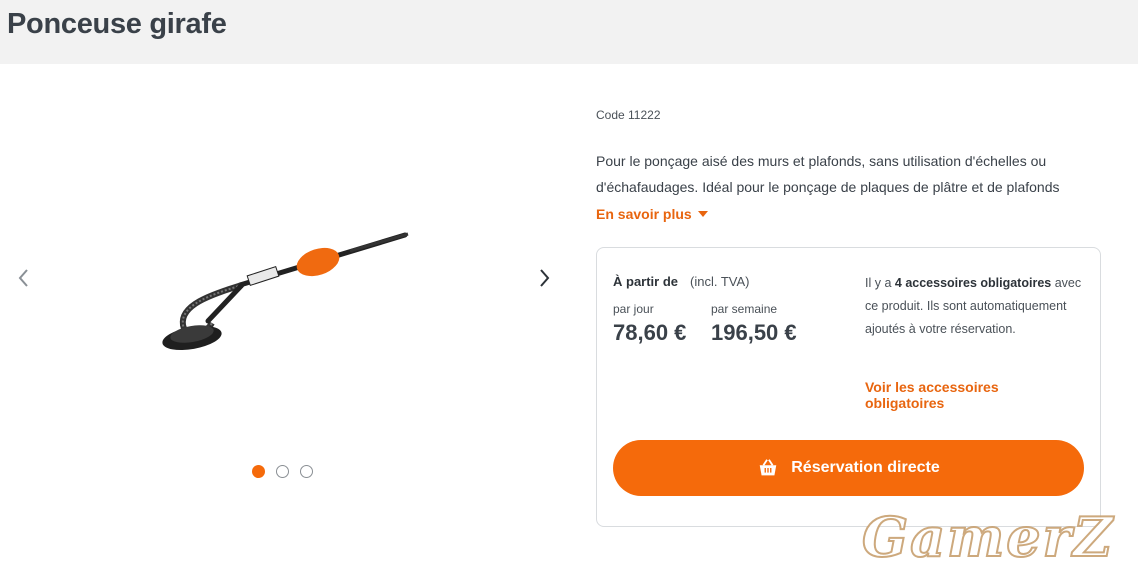 This screenshot has height=570, width=1138. Describe the element at coordinates (644, 214) in the screenshot. I see `read-more-label: En savoir plus` at that location.